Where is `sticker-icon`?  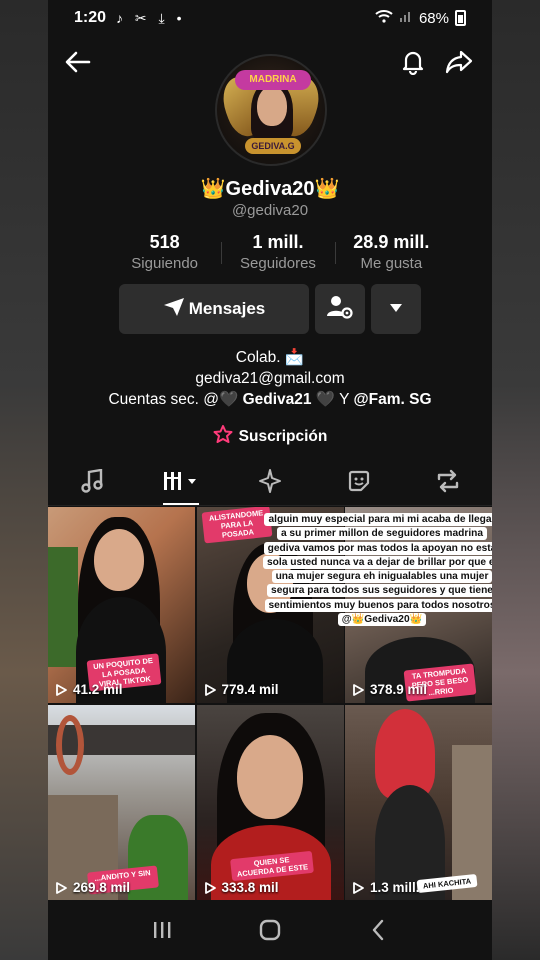 sticker-icon is located at coordinates (359, 483).